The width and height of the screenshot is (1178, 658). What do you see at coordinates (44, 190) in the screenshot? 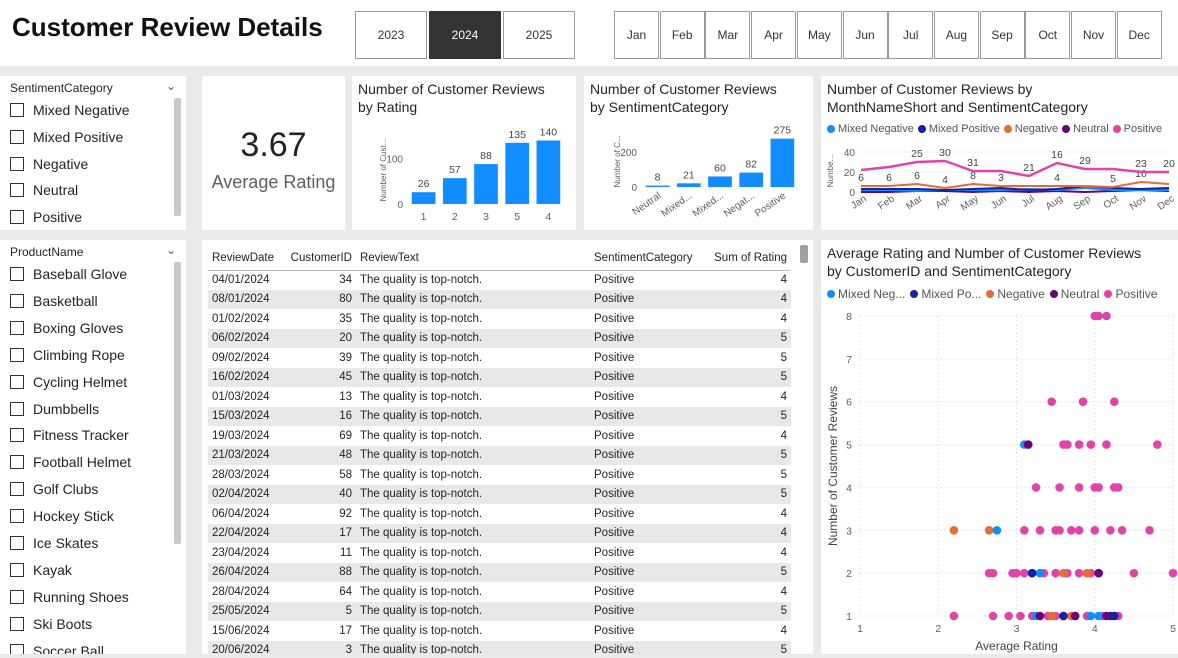
I see `sentiment-slicer-item: Neutral` at bounding box center [44, 190].